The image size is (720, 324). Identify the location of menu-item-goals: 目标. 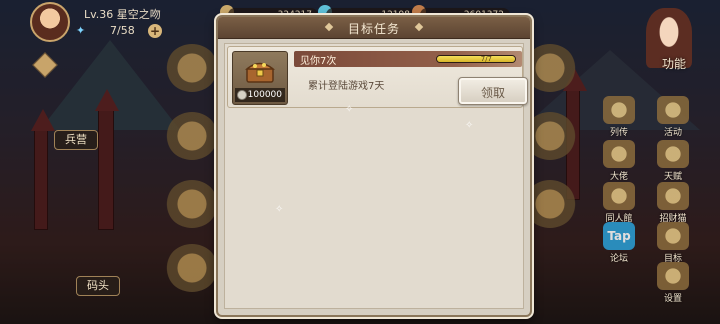
(673, 243).